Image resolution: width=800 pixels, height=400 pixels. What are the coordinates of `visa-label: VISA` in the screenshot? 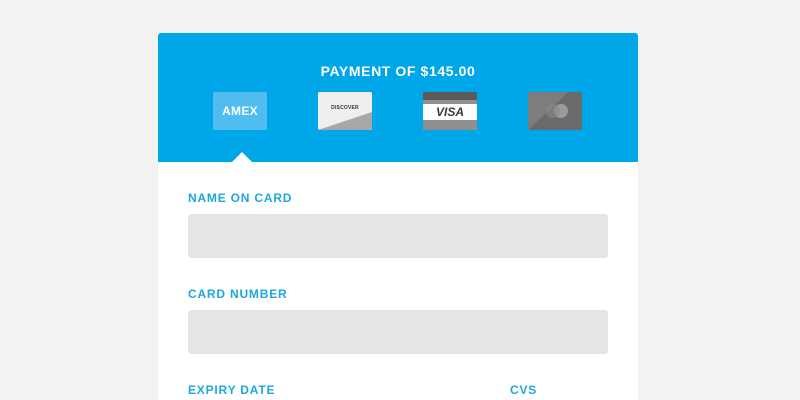 It's located at (449, 112).